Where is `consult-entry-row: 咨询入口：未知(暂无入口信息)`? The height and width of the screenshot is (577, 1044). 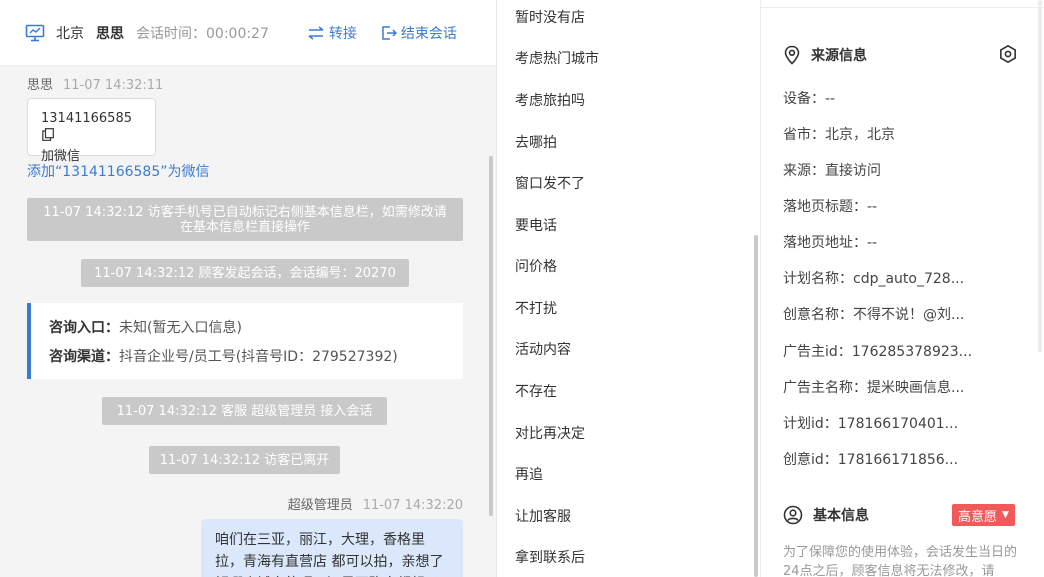
consult-entry-row: 咨询入口：未知(暂无入口信息) is located at coordinates (256, 328).